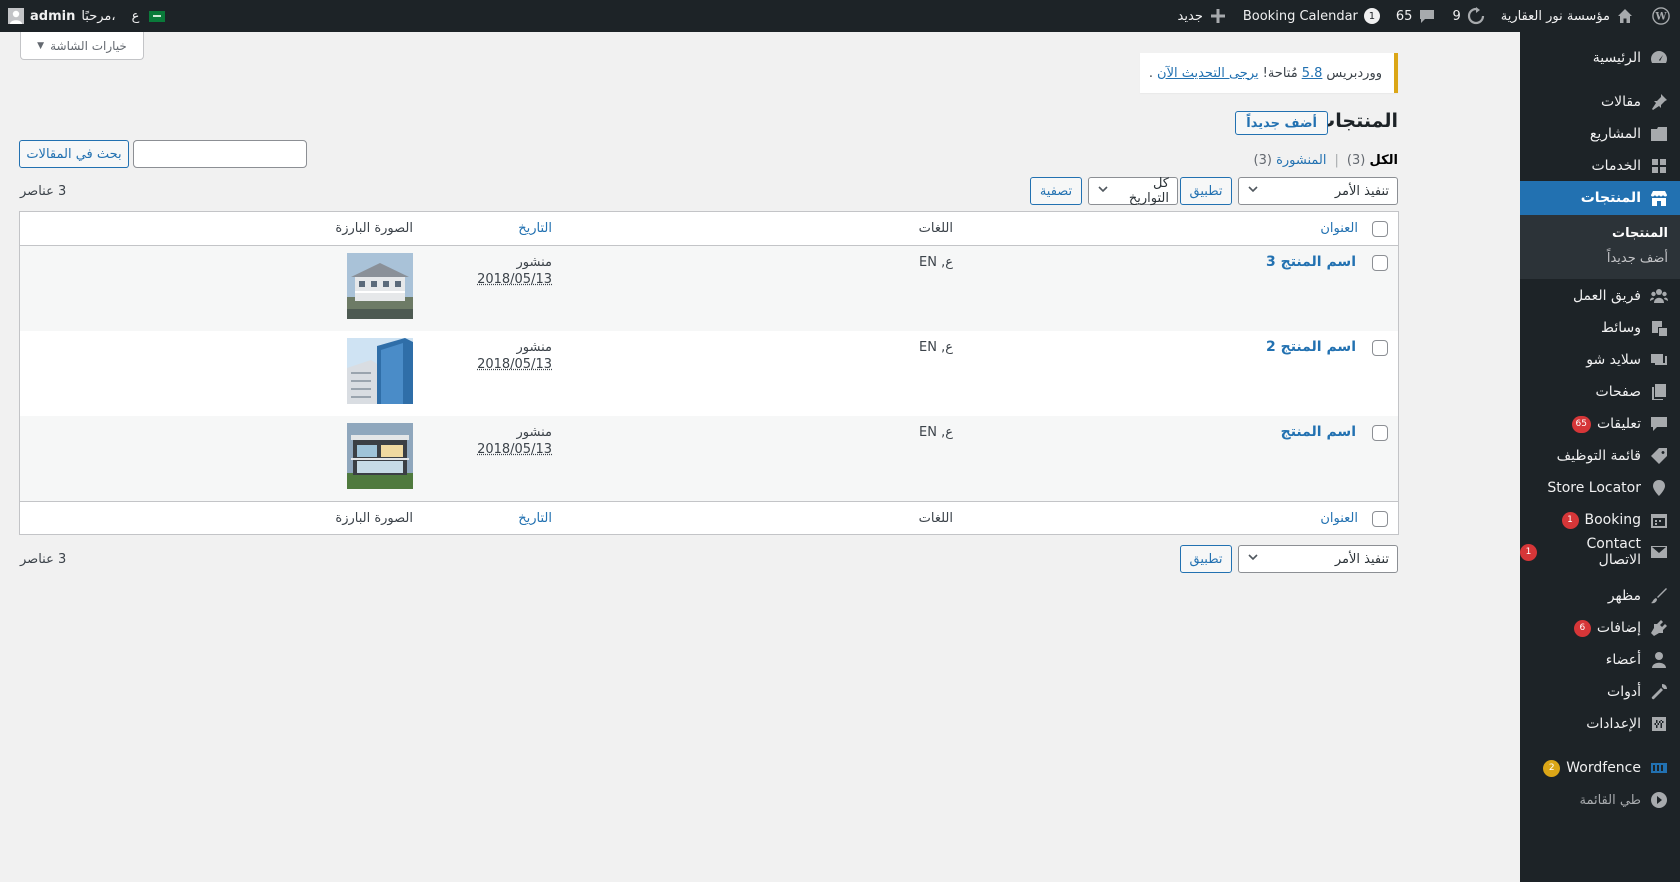 The image size is (1680, 882). I want to click on menu-team: فريق العمل, so click(1600, 296).